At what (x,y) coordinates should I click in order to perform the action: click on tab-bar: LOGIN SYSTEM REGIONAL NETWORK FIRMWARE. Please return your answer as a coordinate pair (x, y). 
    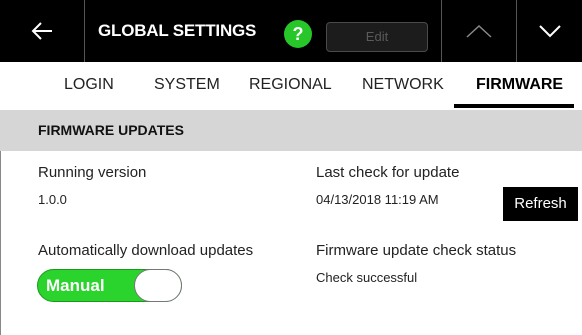
    Looking at the image, I should click on (291, 86).